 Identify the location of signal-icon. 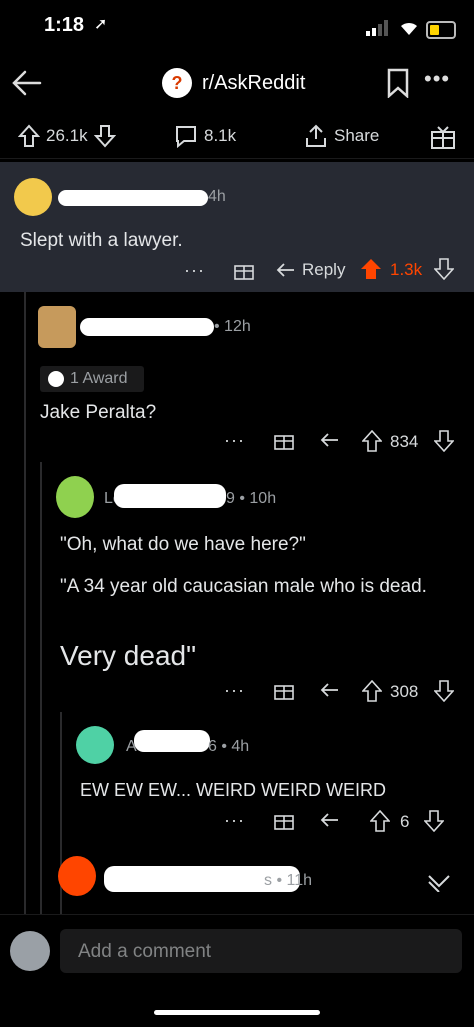
(377, 28).